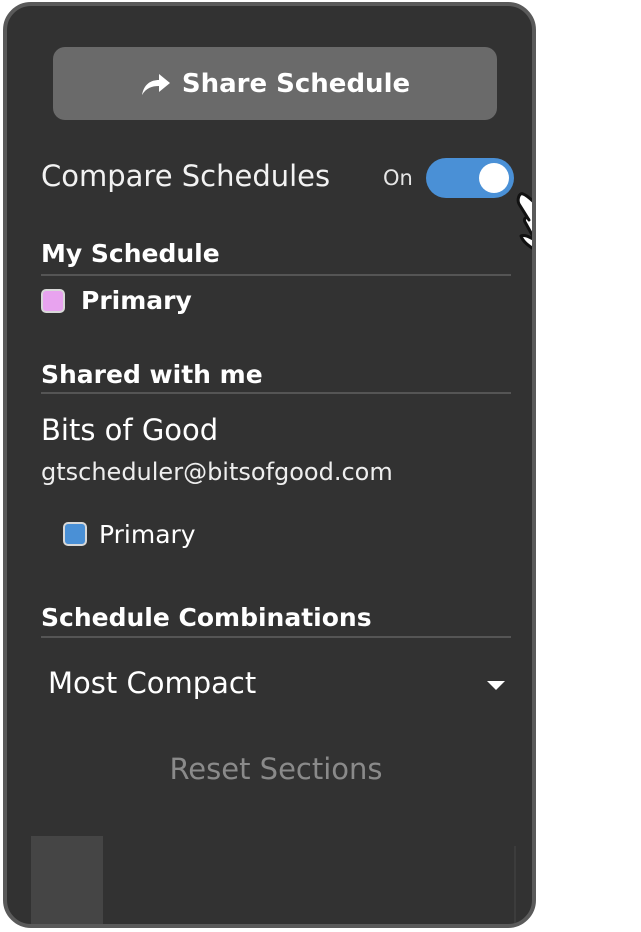 The image size is (641, 932). Describe the element at coordinates (152, 374) in the screenshot. I see `shared-with-me-heading: Shared with me` at that location.